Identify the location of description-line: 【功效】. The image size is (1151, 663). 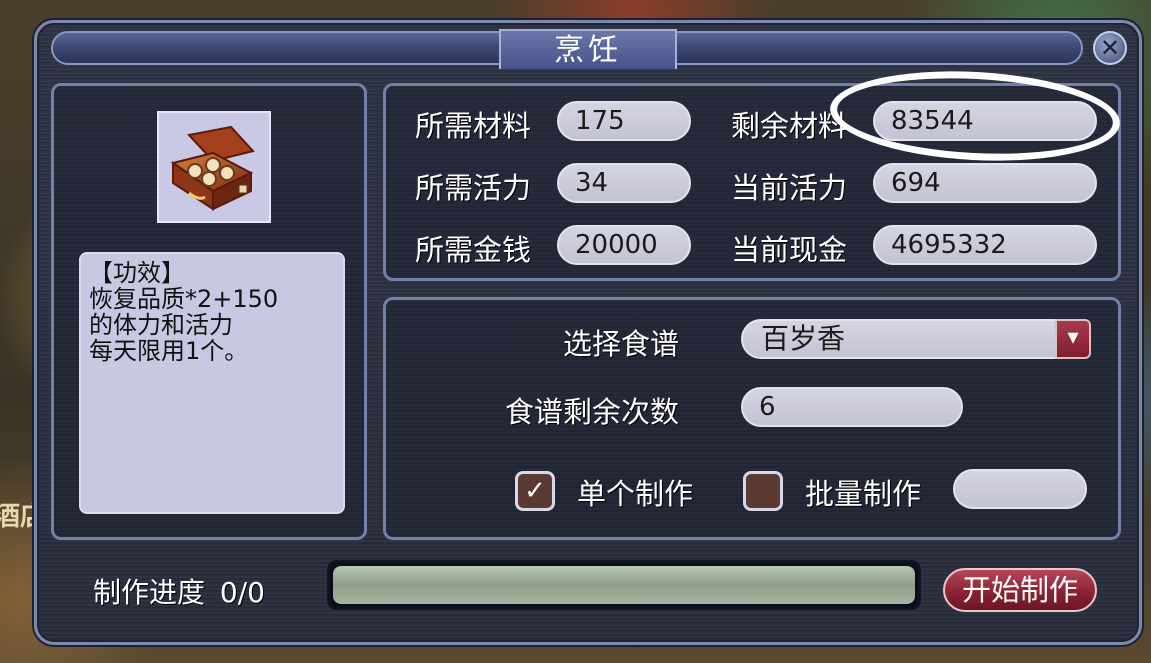
(137, 273).